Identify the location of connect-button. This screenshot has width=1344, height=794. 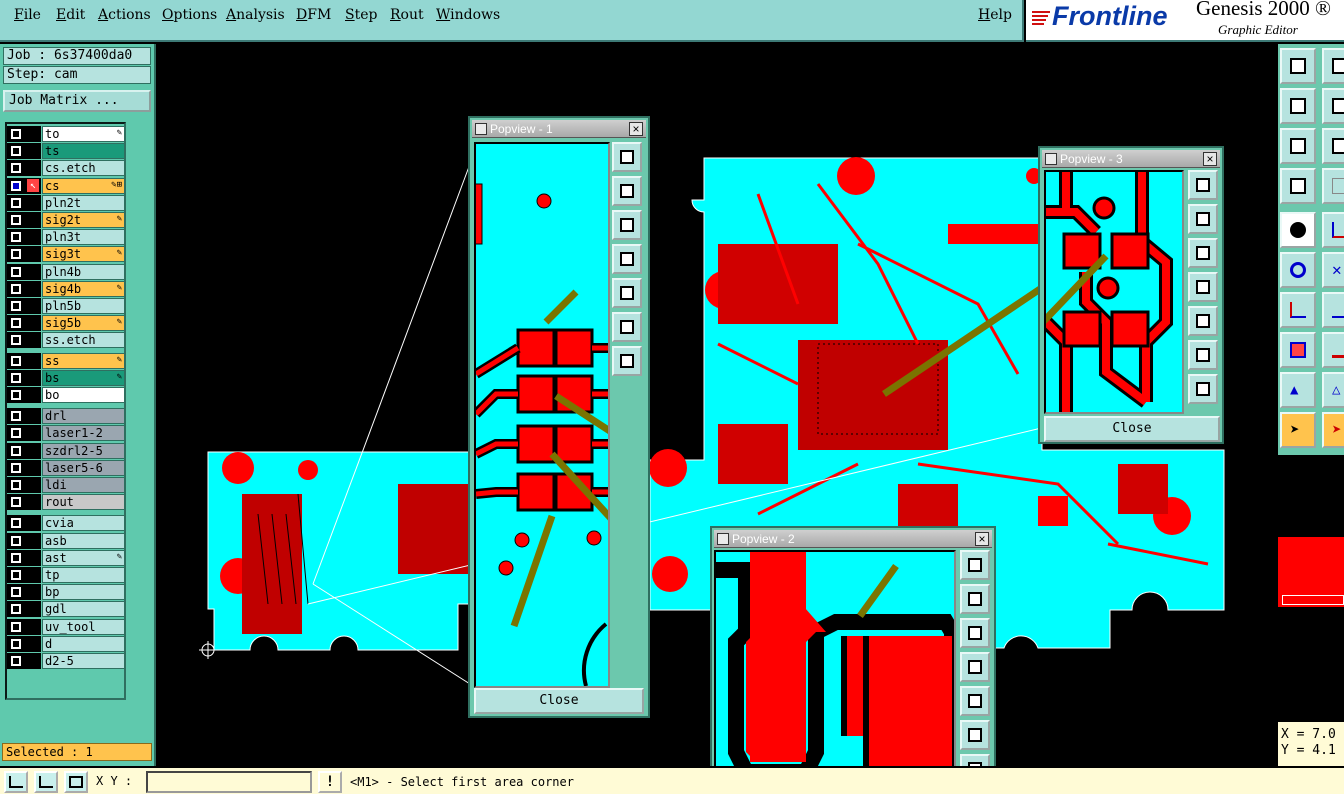
(1298, 270).